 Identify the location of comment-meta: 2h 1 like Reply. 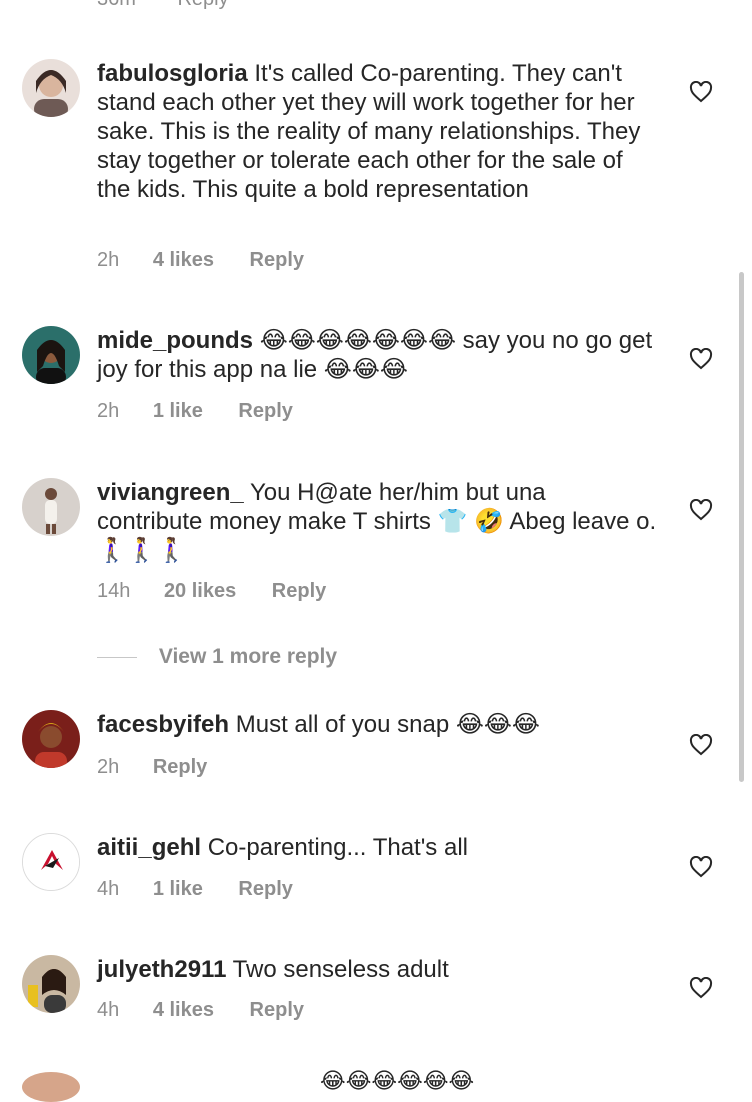
(195, 411).